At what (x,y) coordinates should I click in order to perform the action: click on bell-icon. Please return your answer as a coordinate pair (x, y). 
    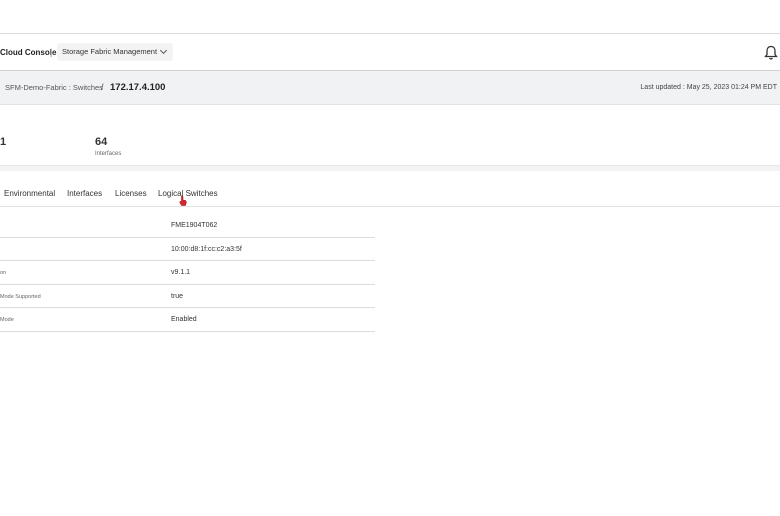
    Looking at the image, I should click on (771, 53).